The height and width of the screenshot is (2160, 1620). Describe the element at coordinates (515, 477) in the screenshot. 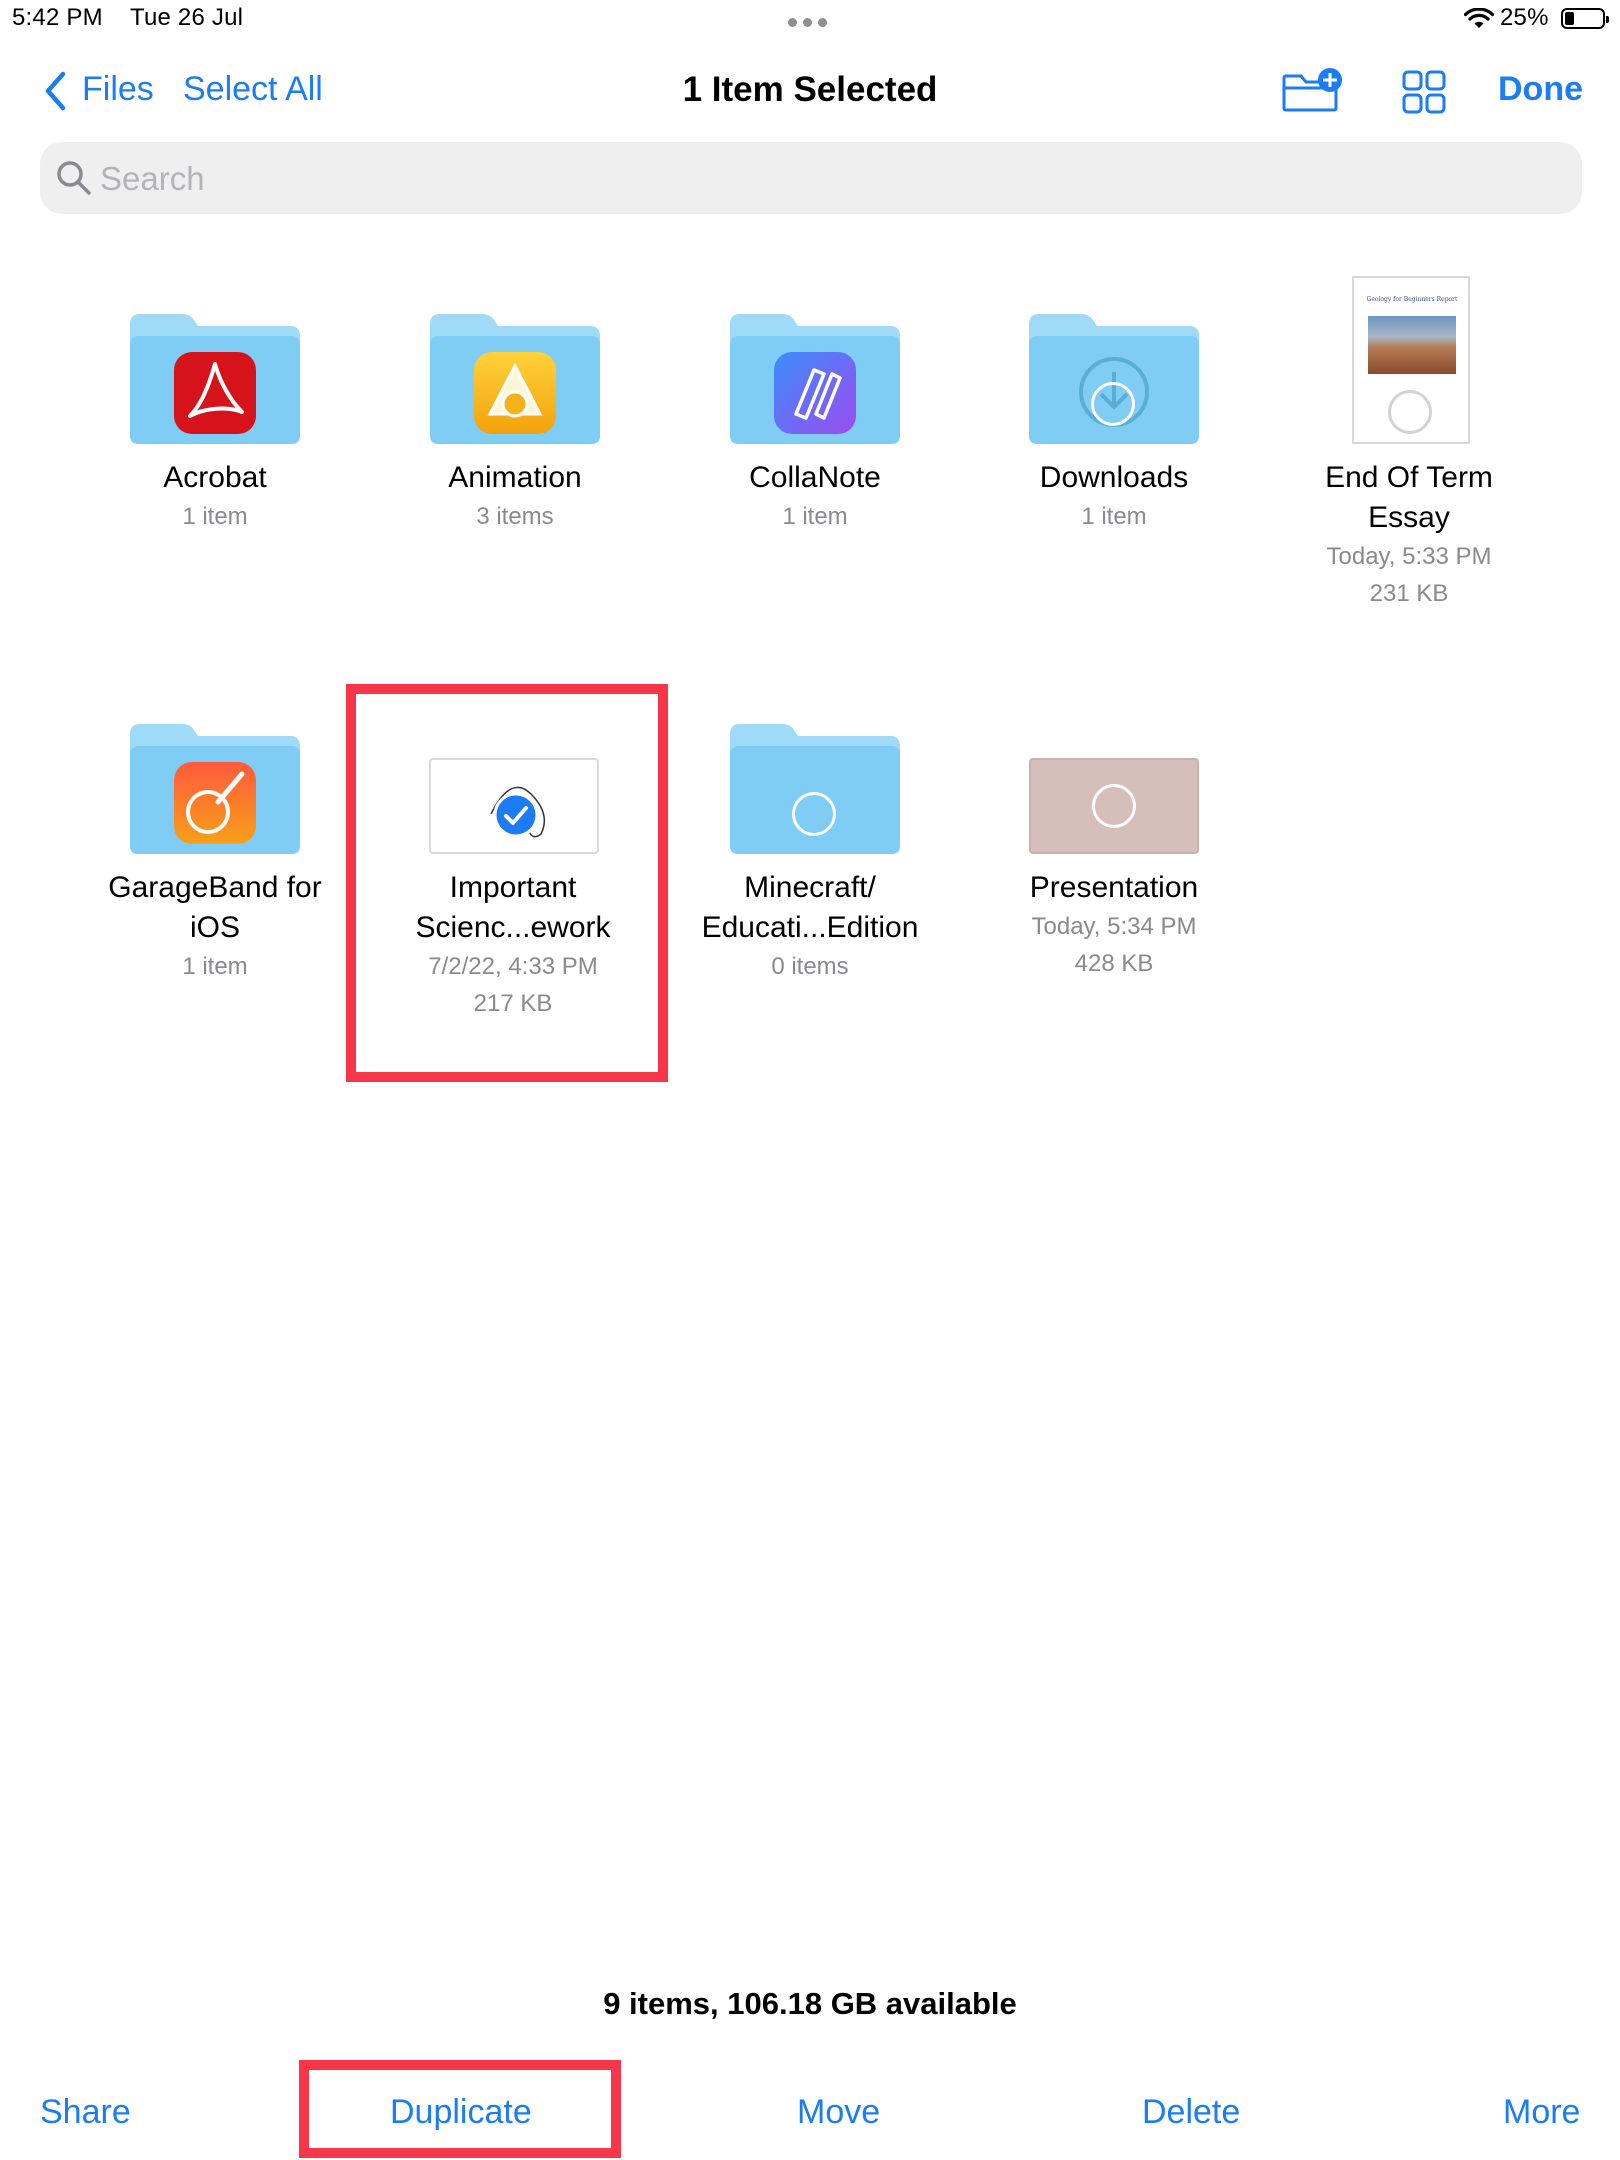

I see `item-name: Animation` at that location.